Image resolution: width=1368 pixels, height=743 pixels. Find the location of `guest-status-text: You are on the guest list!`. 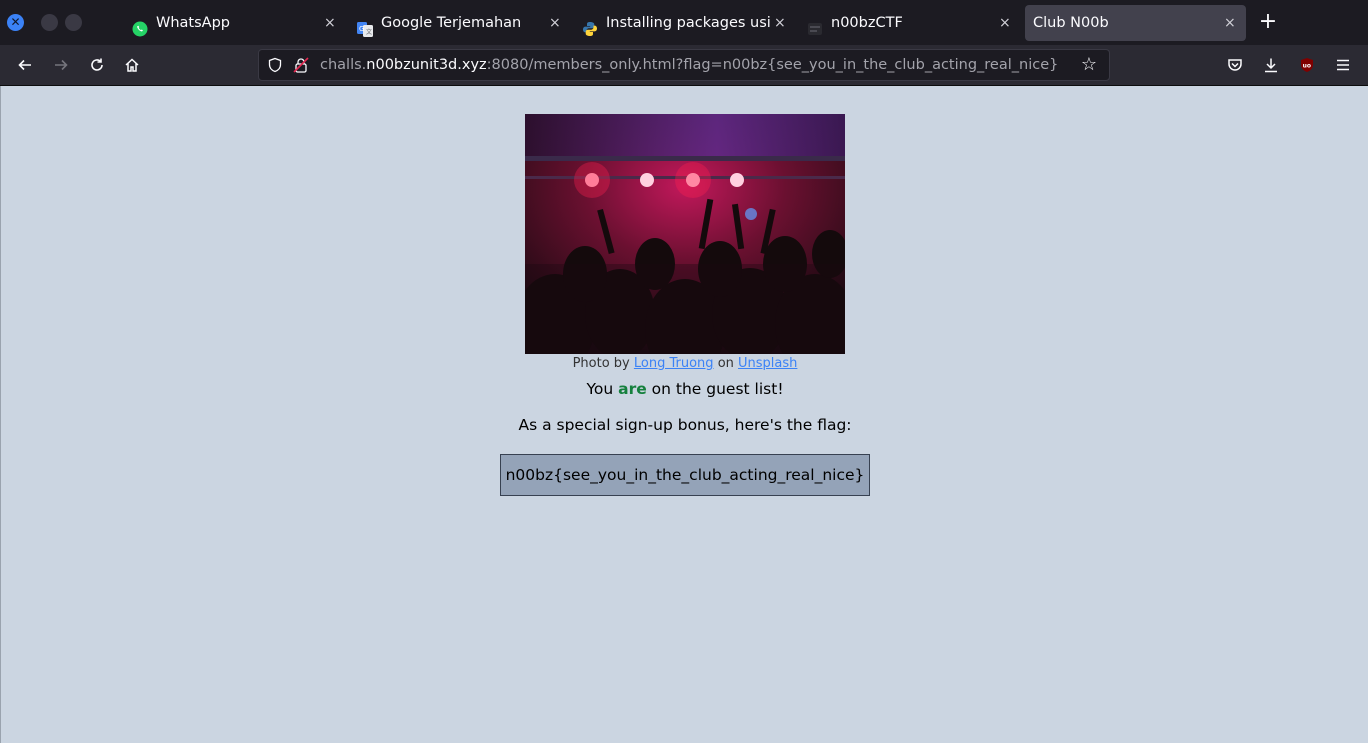

guest-status-text: You are on the guest list! is located at coordinates (684, 389).